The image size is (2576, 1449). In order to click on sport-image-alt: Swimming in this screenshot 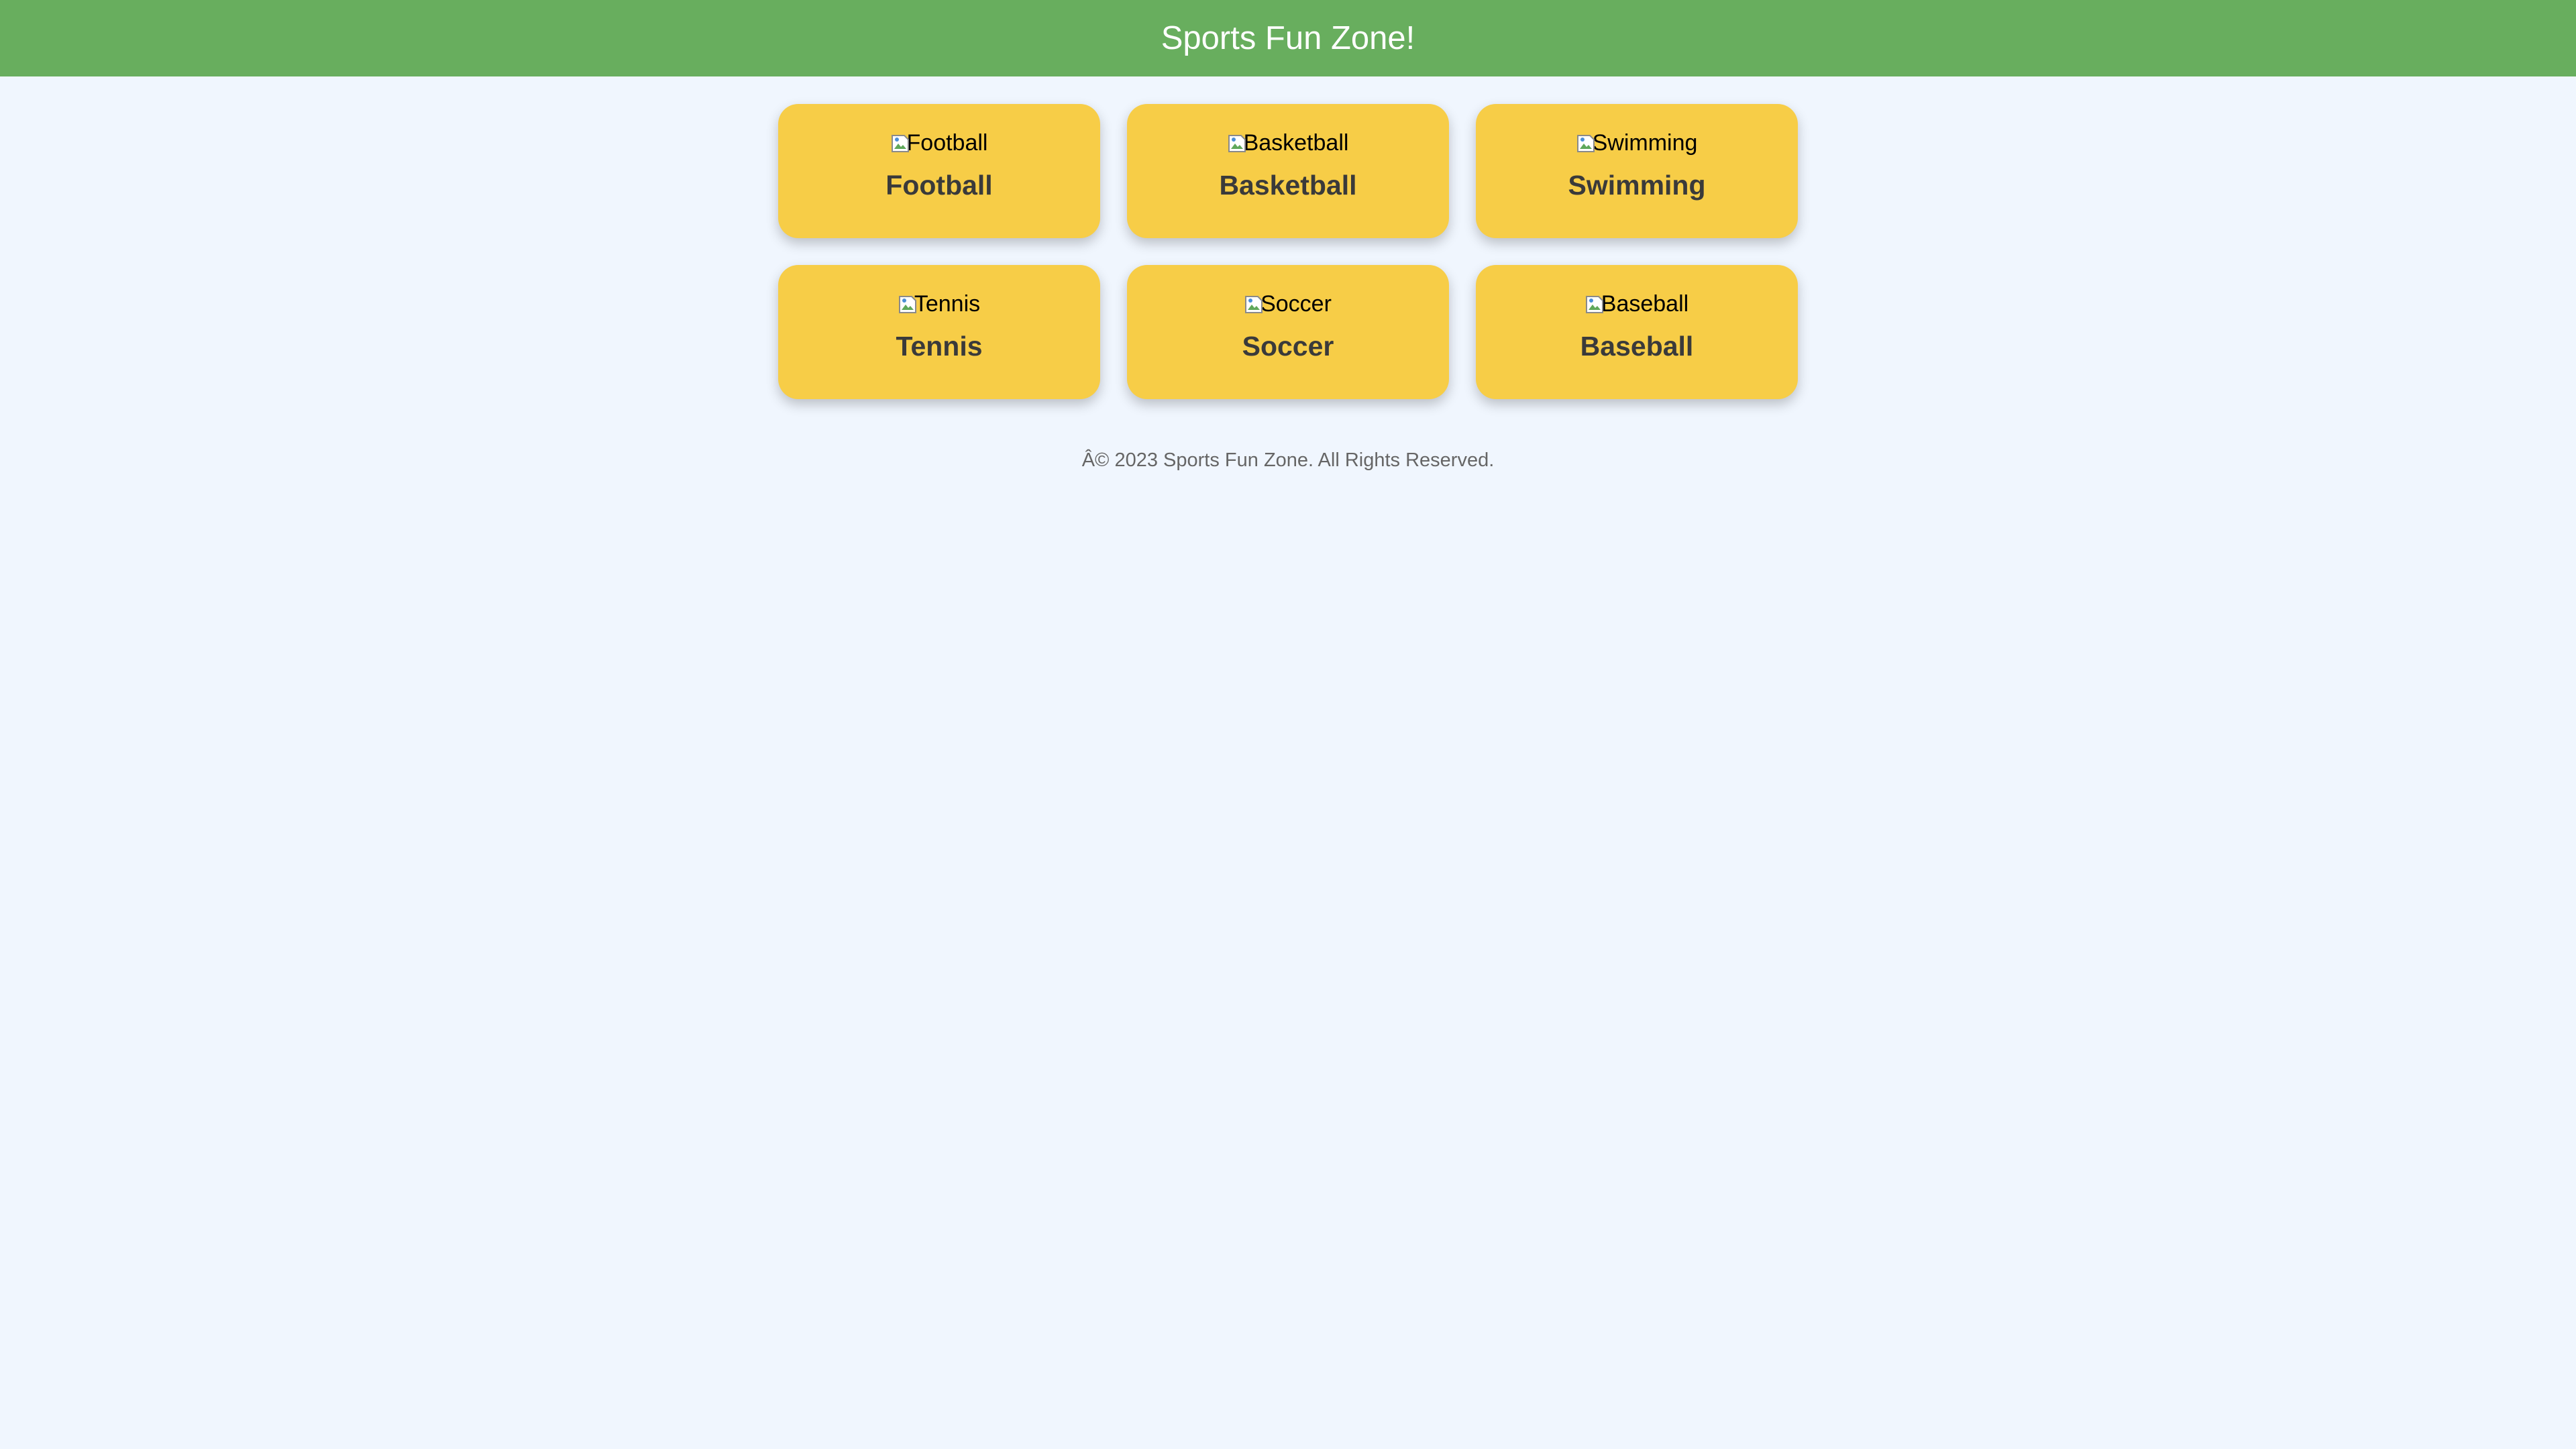, I will do `click(1645, 143)`.